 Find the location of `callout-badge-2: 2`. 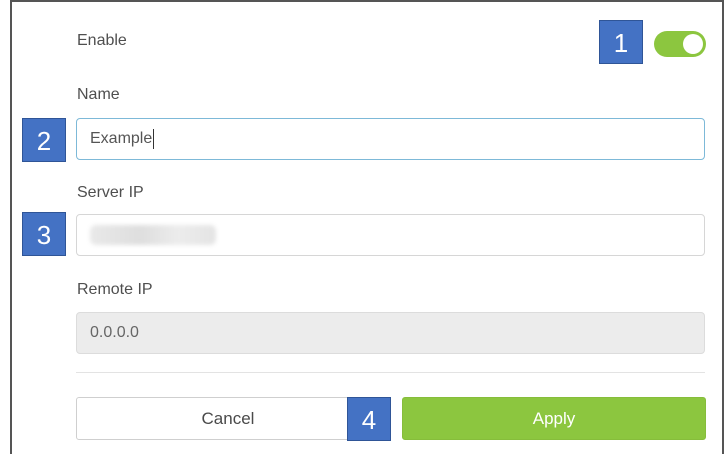

callout-badge-2: 2 is located at coordinates (44, 140).